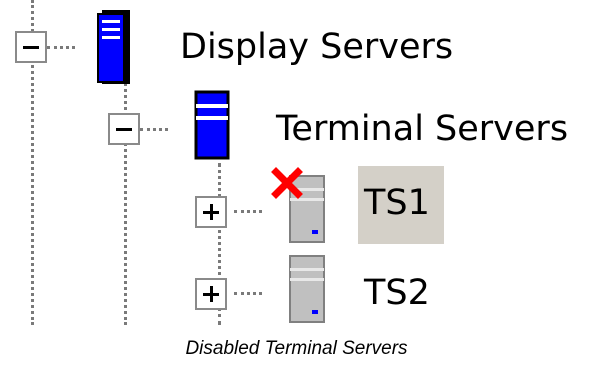  What do you see at coordinates (307, 289) in the screenshot?
I see `server-gray-icon` at bounding box center [307, 289].